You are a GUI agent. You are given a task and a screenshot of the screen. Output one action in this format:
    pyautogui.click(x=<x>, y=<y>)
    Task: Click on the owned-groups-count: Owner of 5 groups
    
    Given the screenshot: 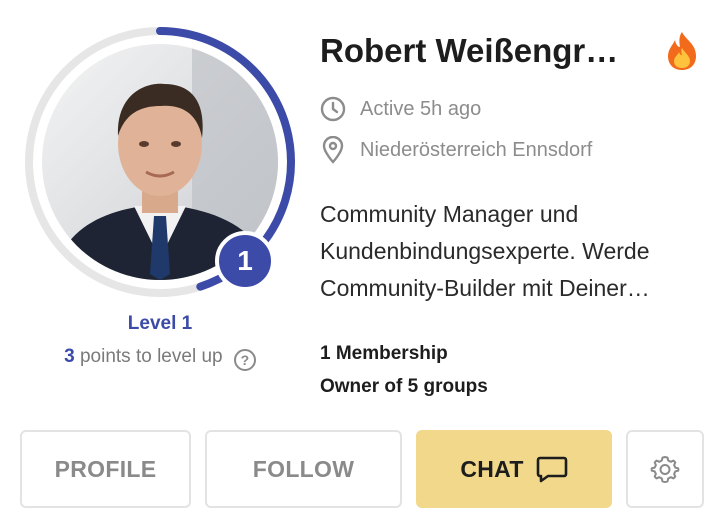 What is the action you would take?
    pyautogui.click(x=404, y=386)
    